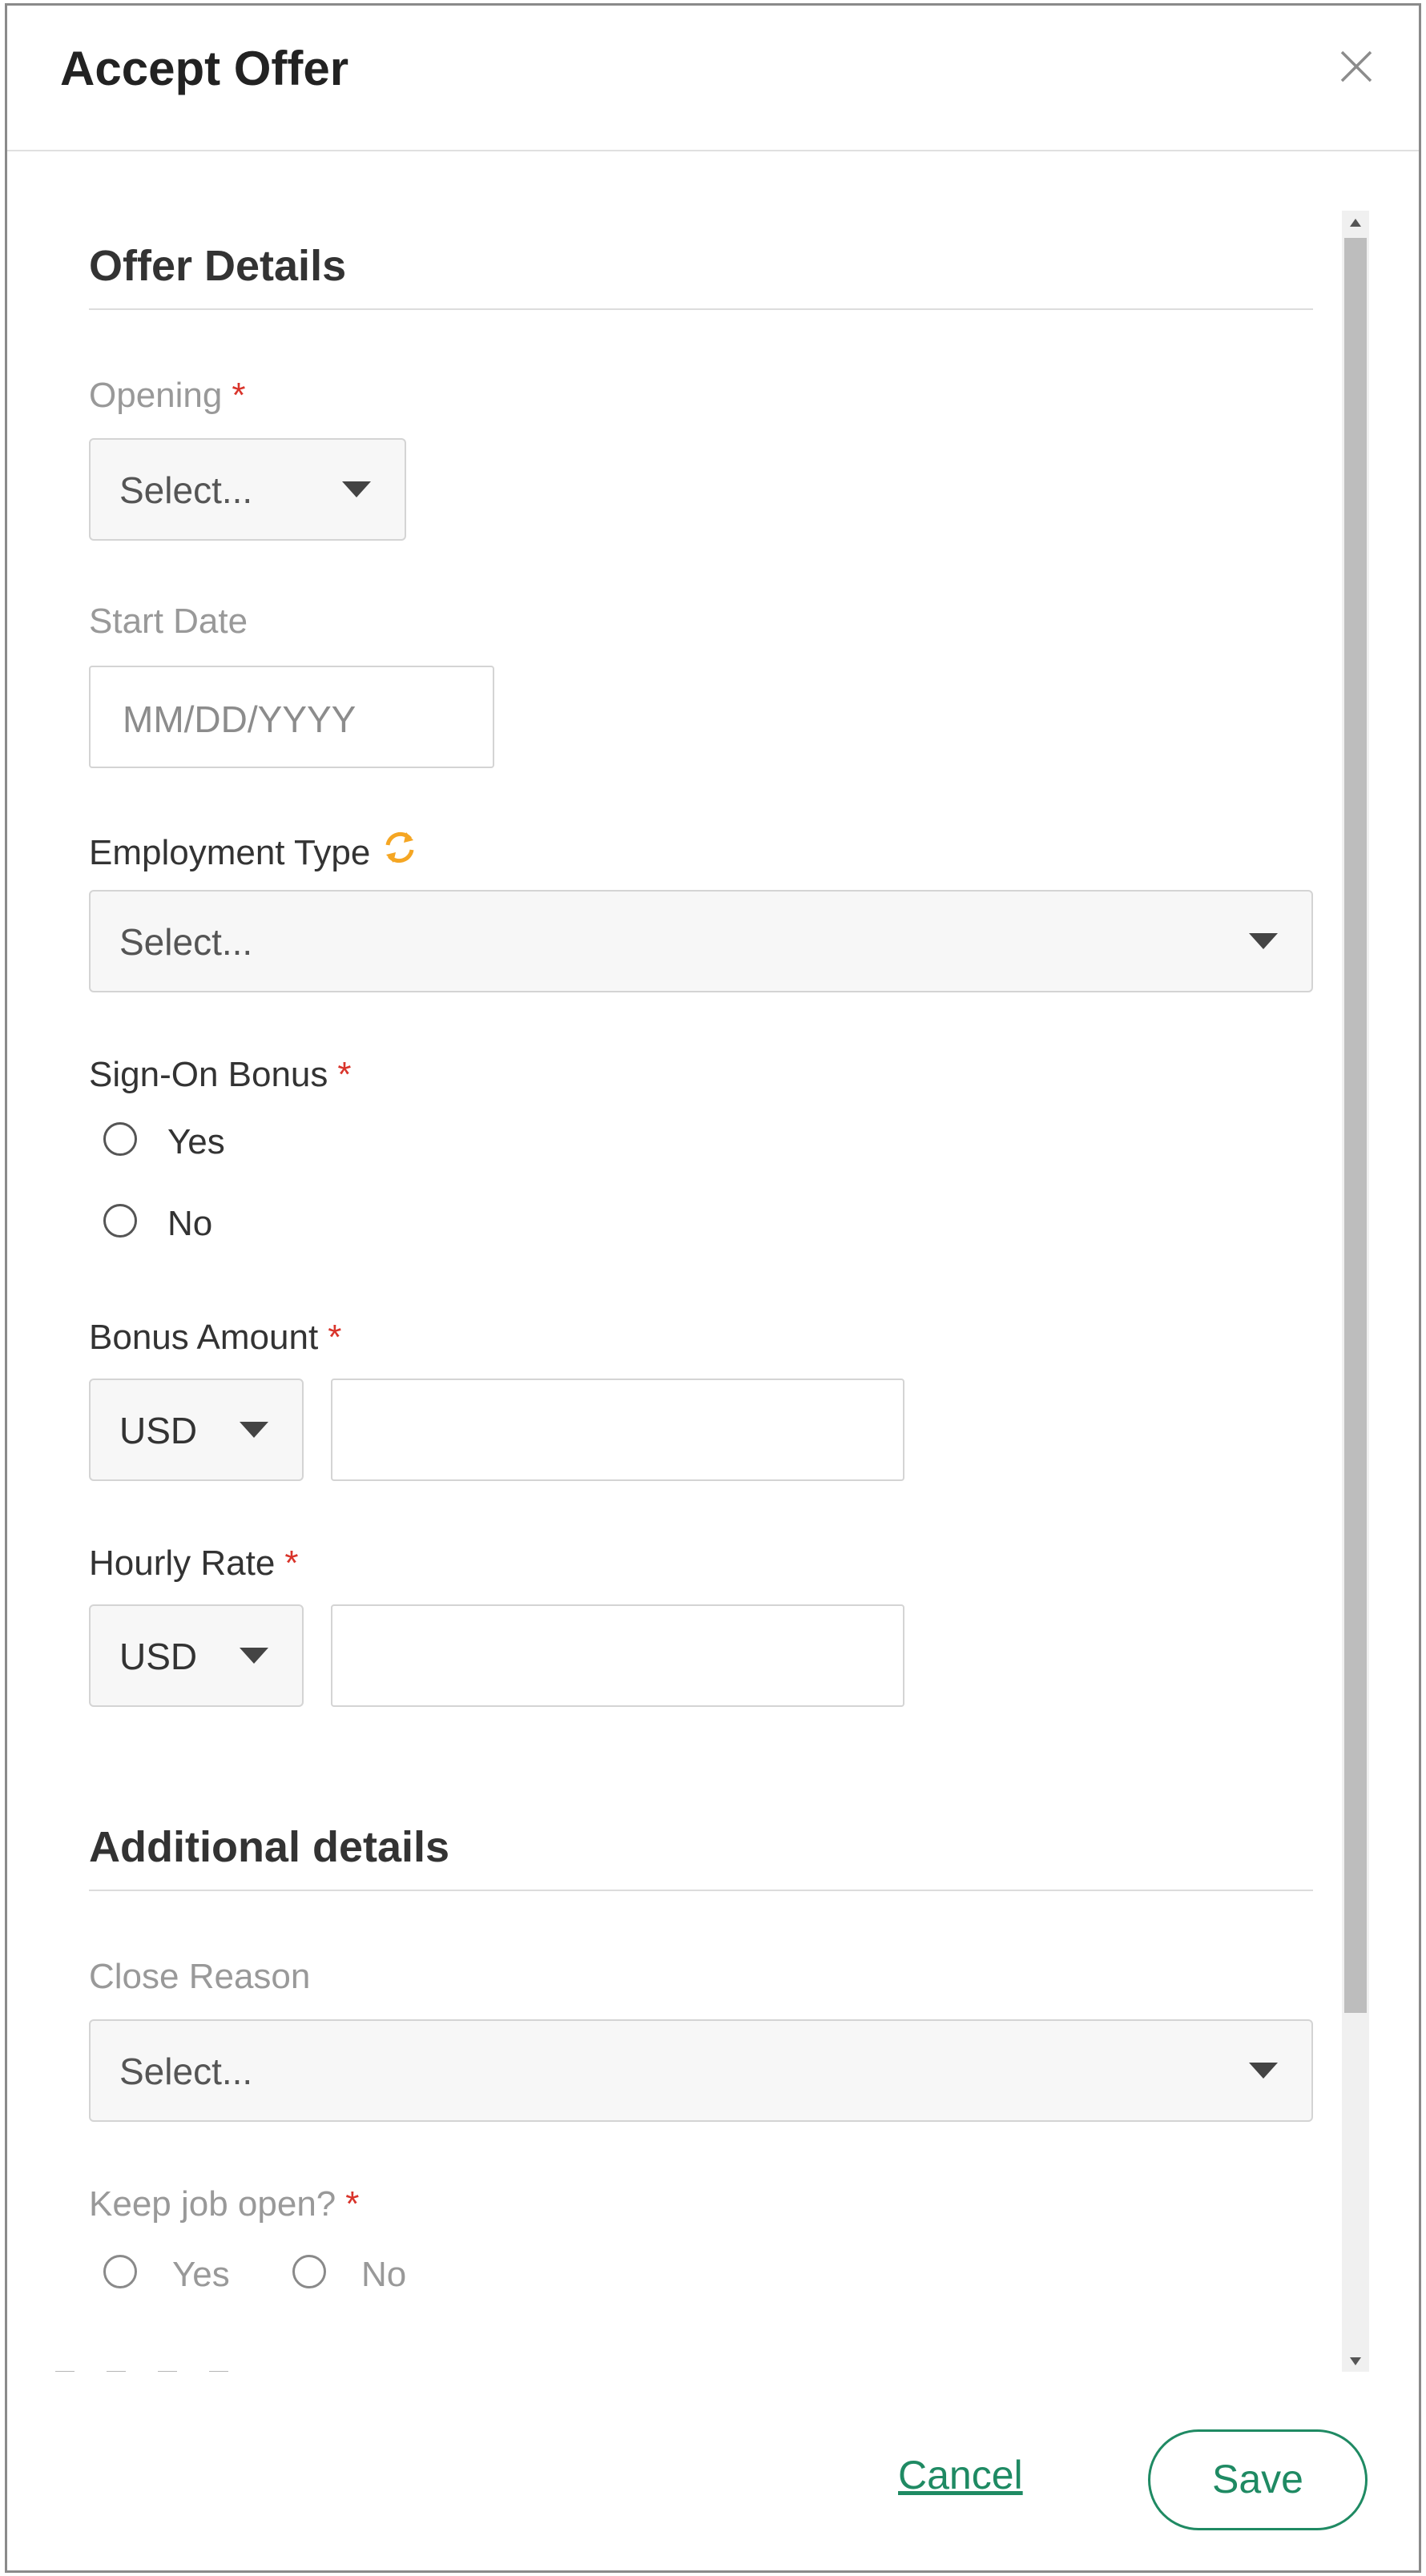 The image size is (1426, 2576). I want to click on start-date-placeholder: MM/DD/YYYY, so click(239, 719).